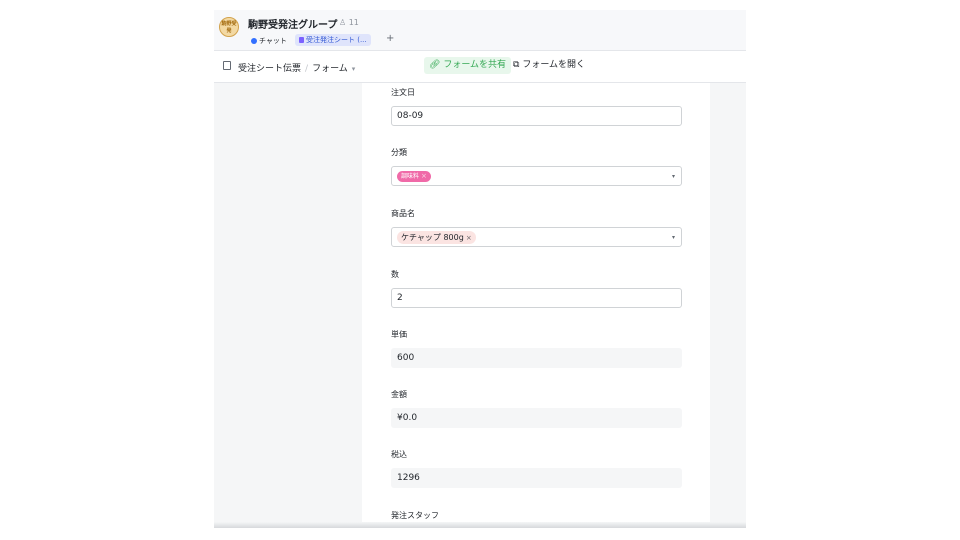  What do you see at coordinates (536, 116) in the screenshot?
I see `order-date-input: 08-09` at bounding box center [536, 116].